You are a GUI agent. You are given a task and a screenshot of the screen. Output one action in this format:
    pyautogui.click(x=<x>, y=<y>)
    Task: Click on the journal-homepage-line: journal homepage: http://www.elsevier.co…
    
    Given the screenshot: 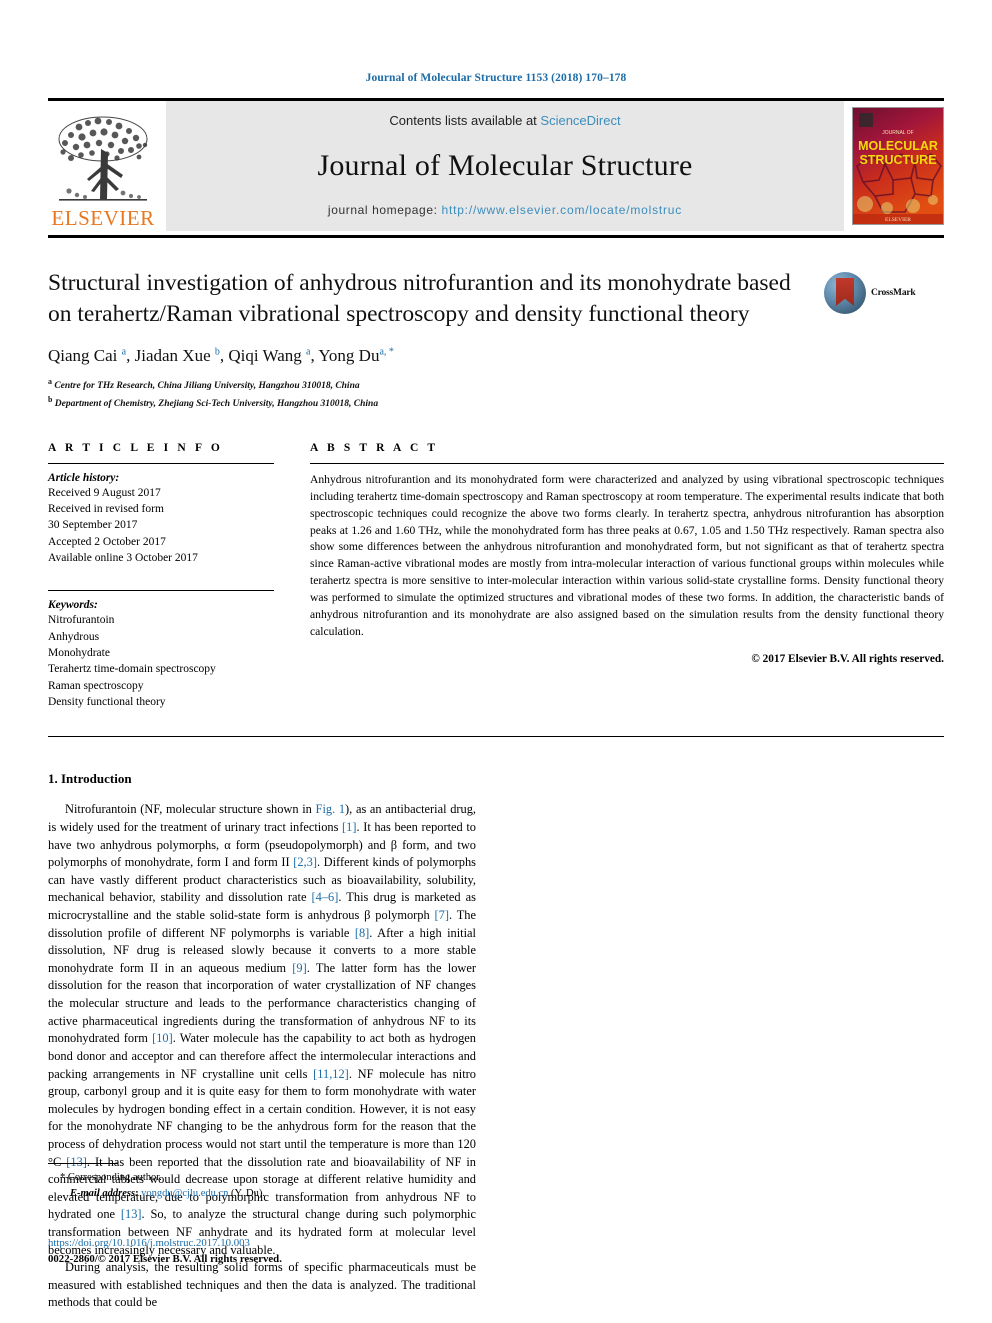 What is the action you would take?
    pyautogui.click(x=505, y=210)
    